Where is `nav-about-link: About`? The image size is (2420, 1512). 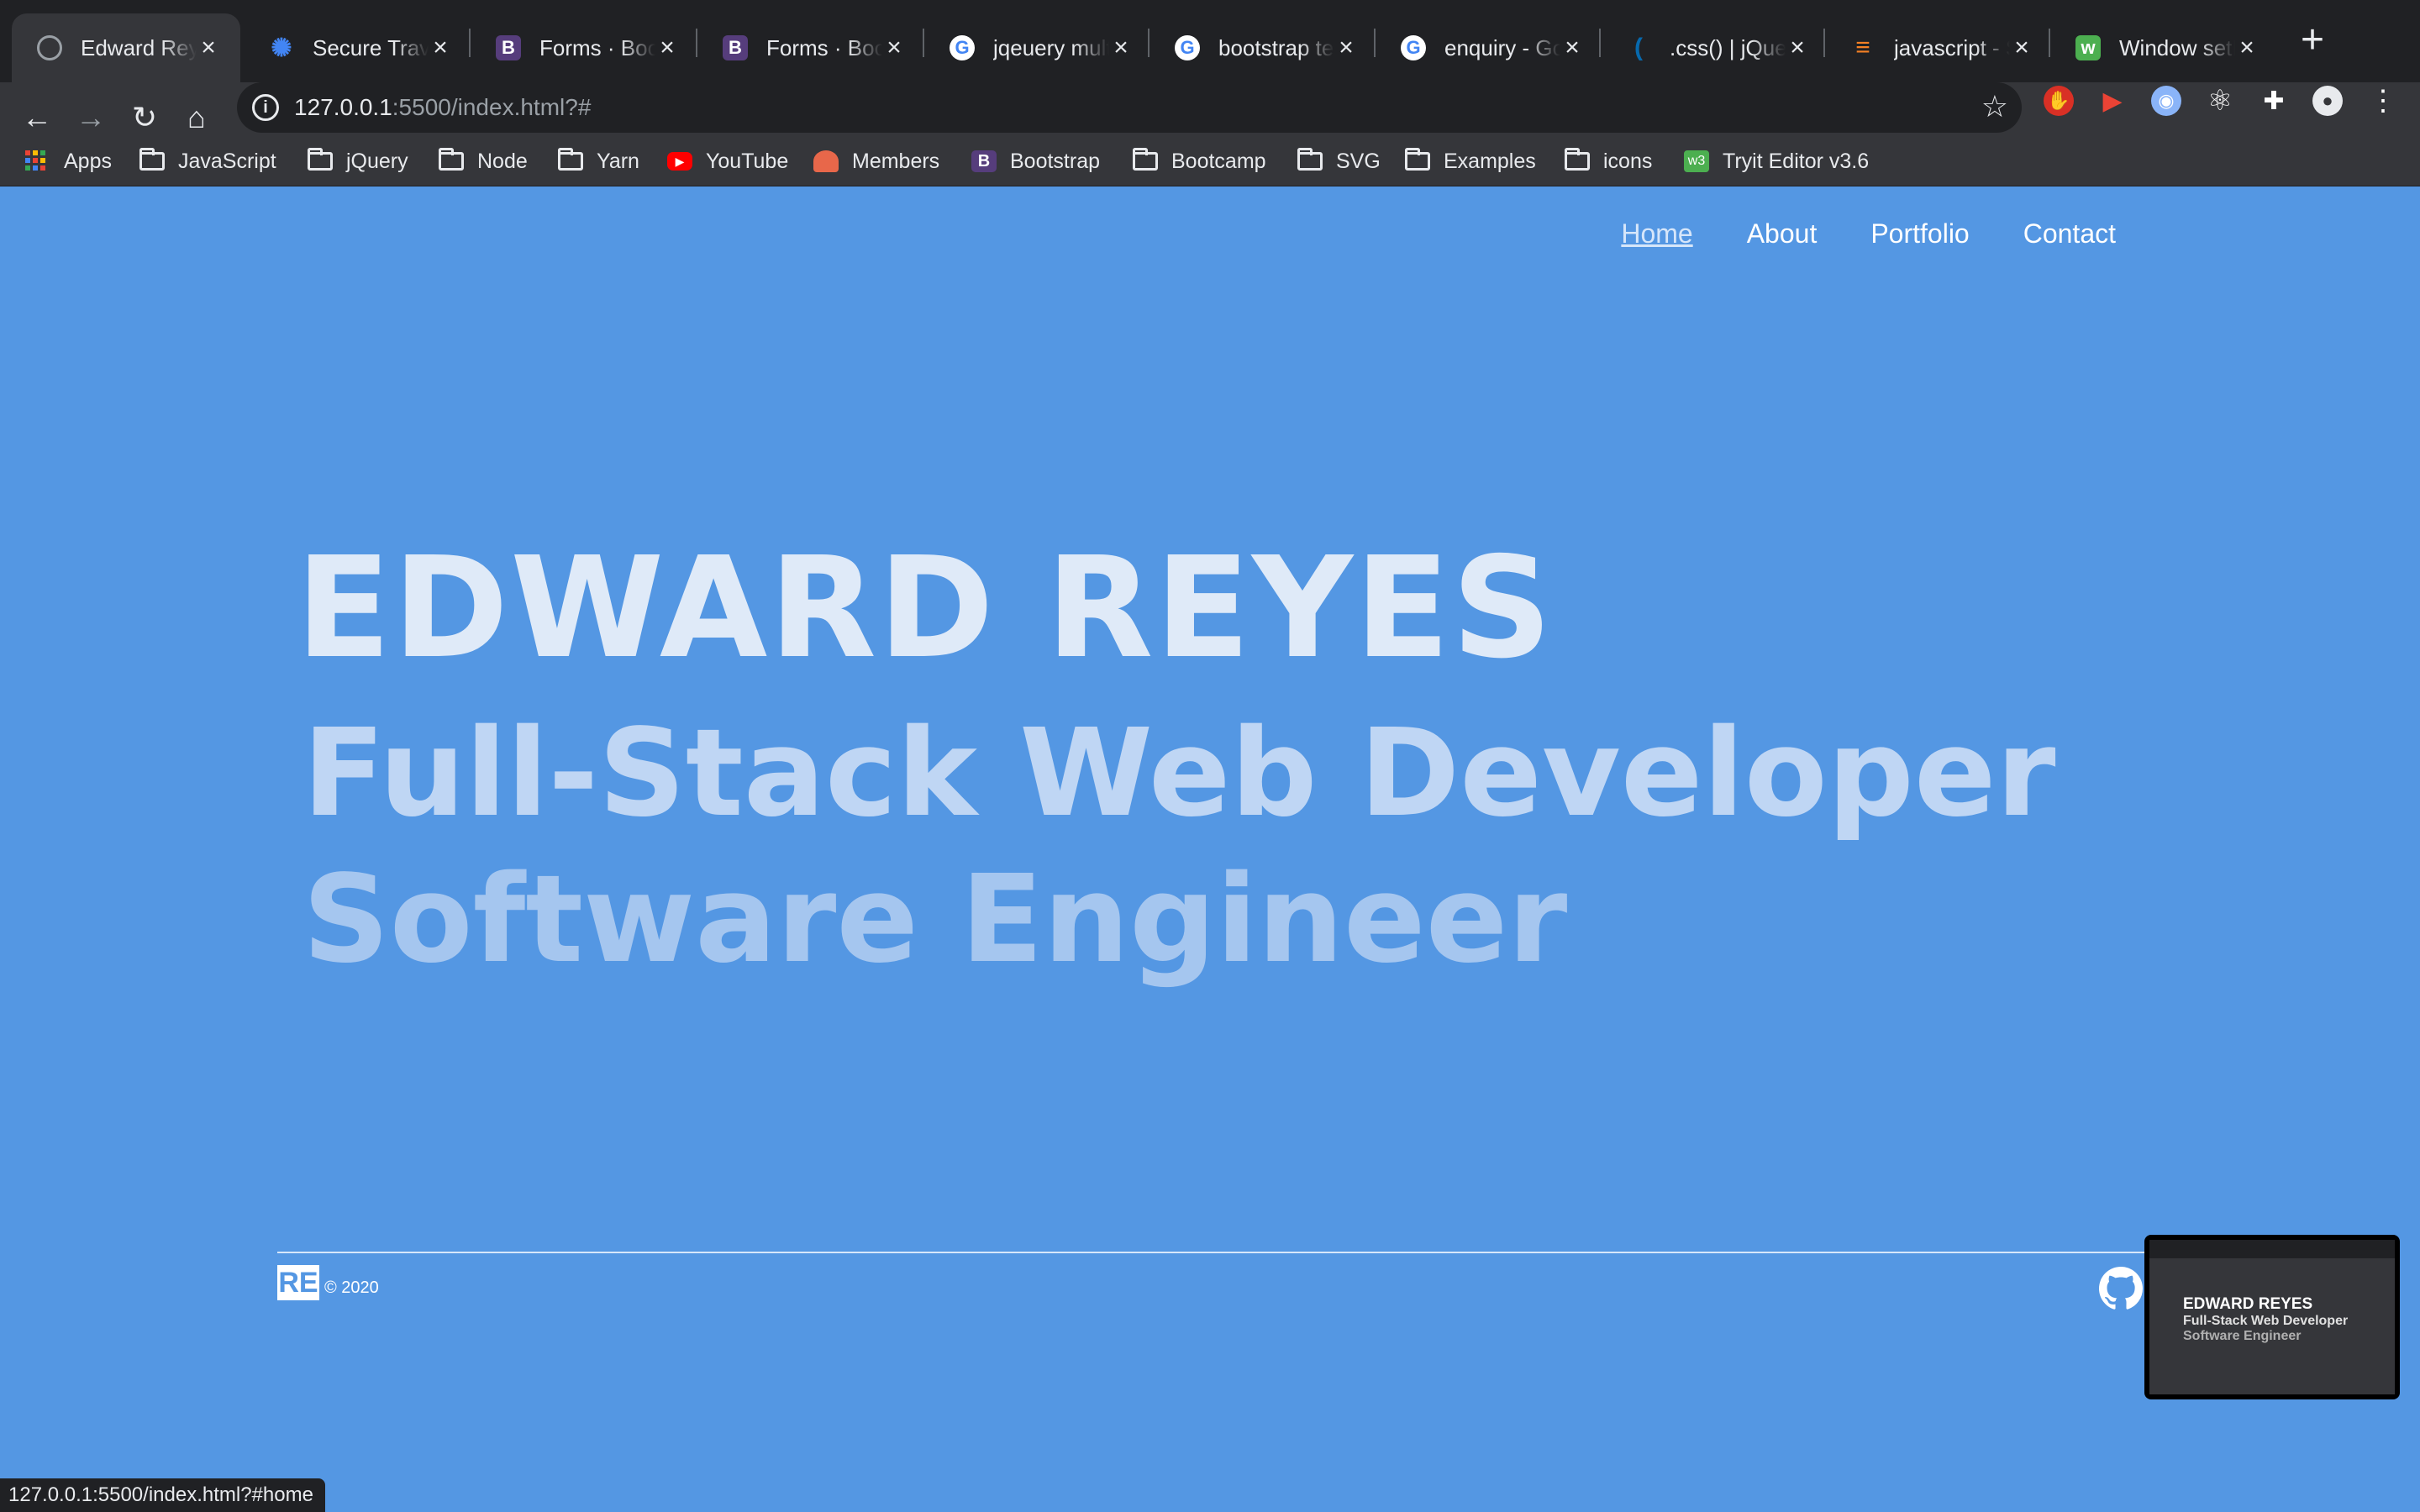 nav-about-link: About is located at coordinates (1783, 233).